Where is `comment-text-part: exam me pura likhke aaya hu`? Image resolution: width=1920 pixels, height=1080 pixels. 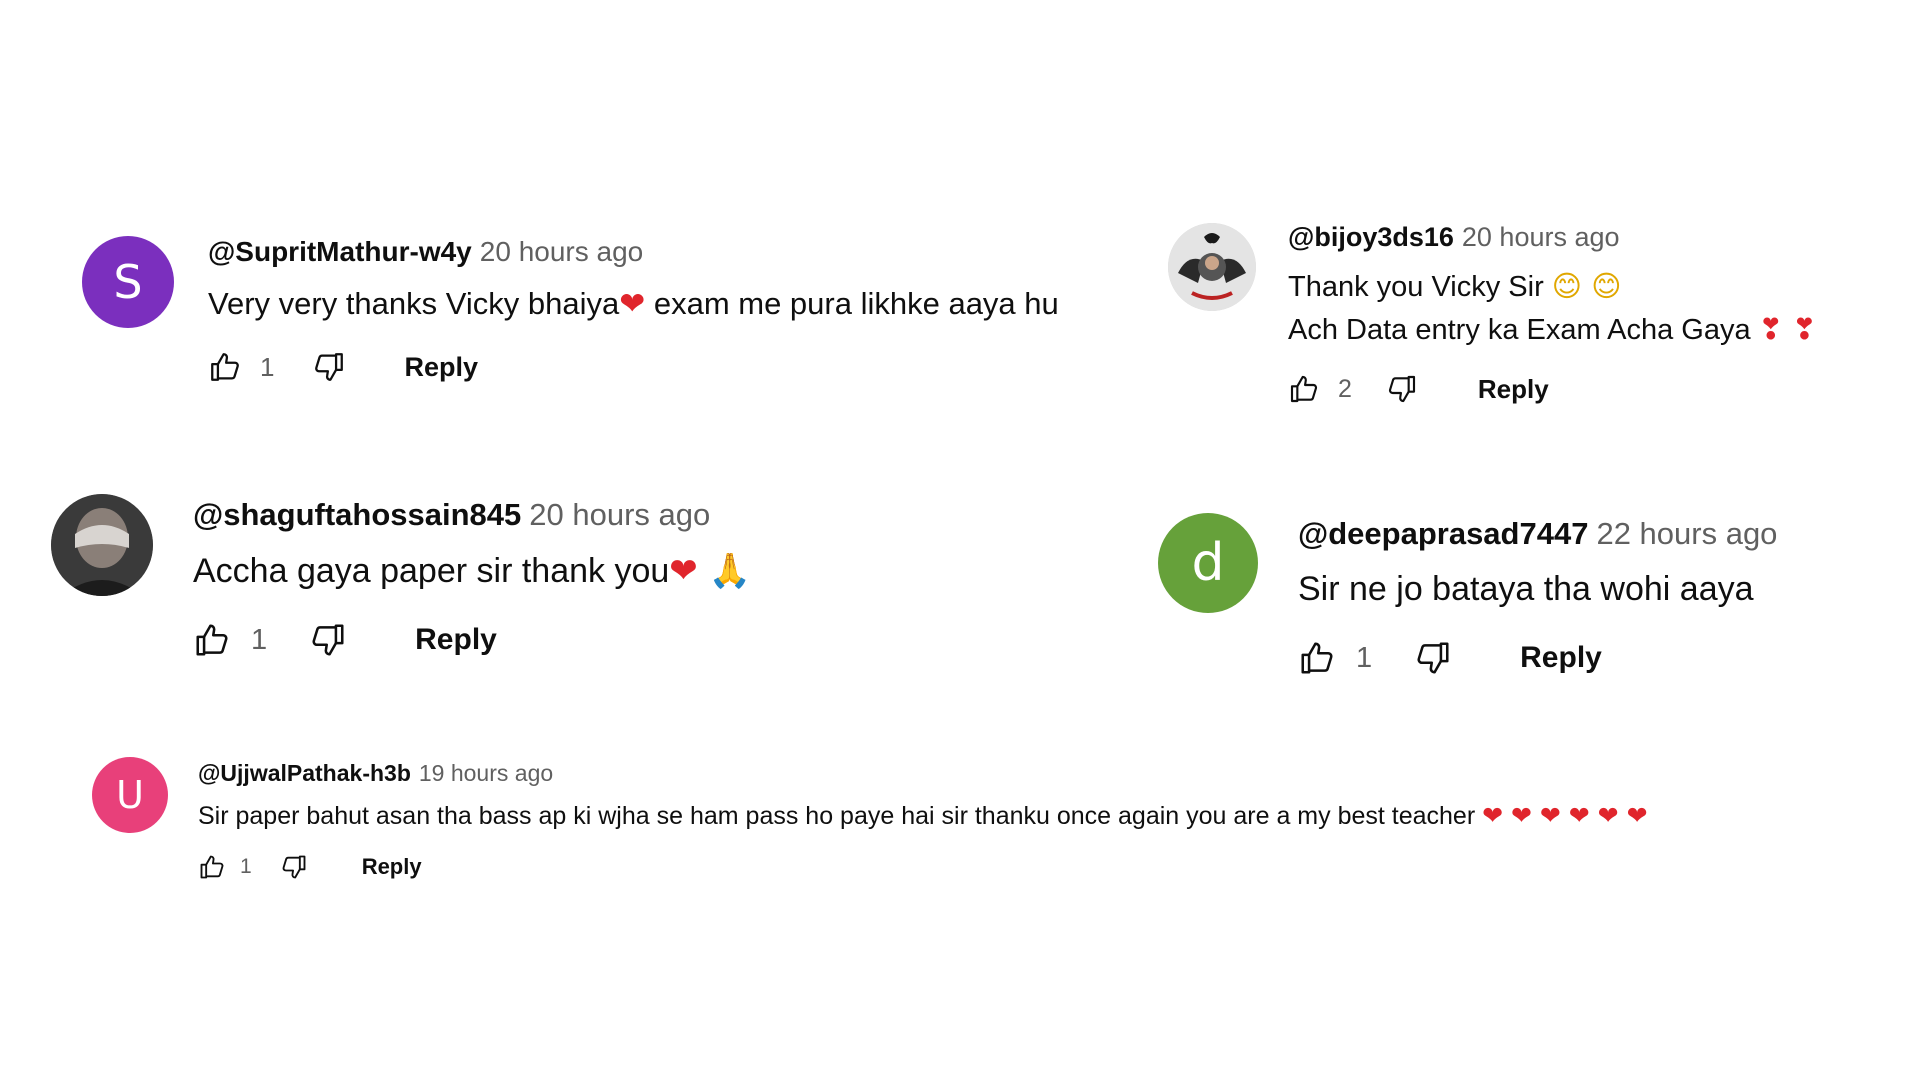 comment-text-part: exam me pura likhke aaya hu is located at coordinates (852, 303).